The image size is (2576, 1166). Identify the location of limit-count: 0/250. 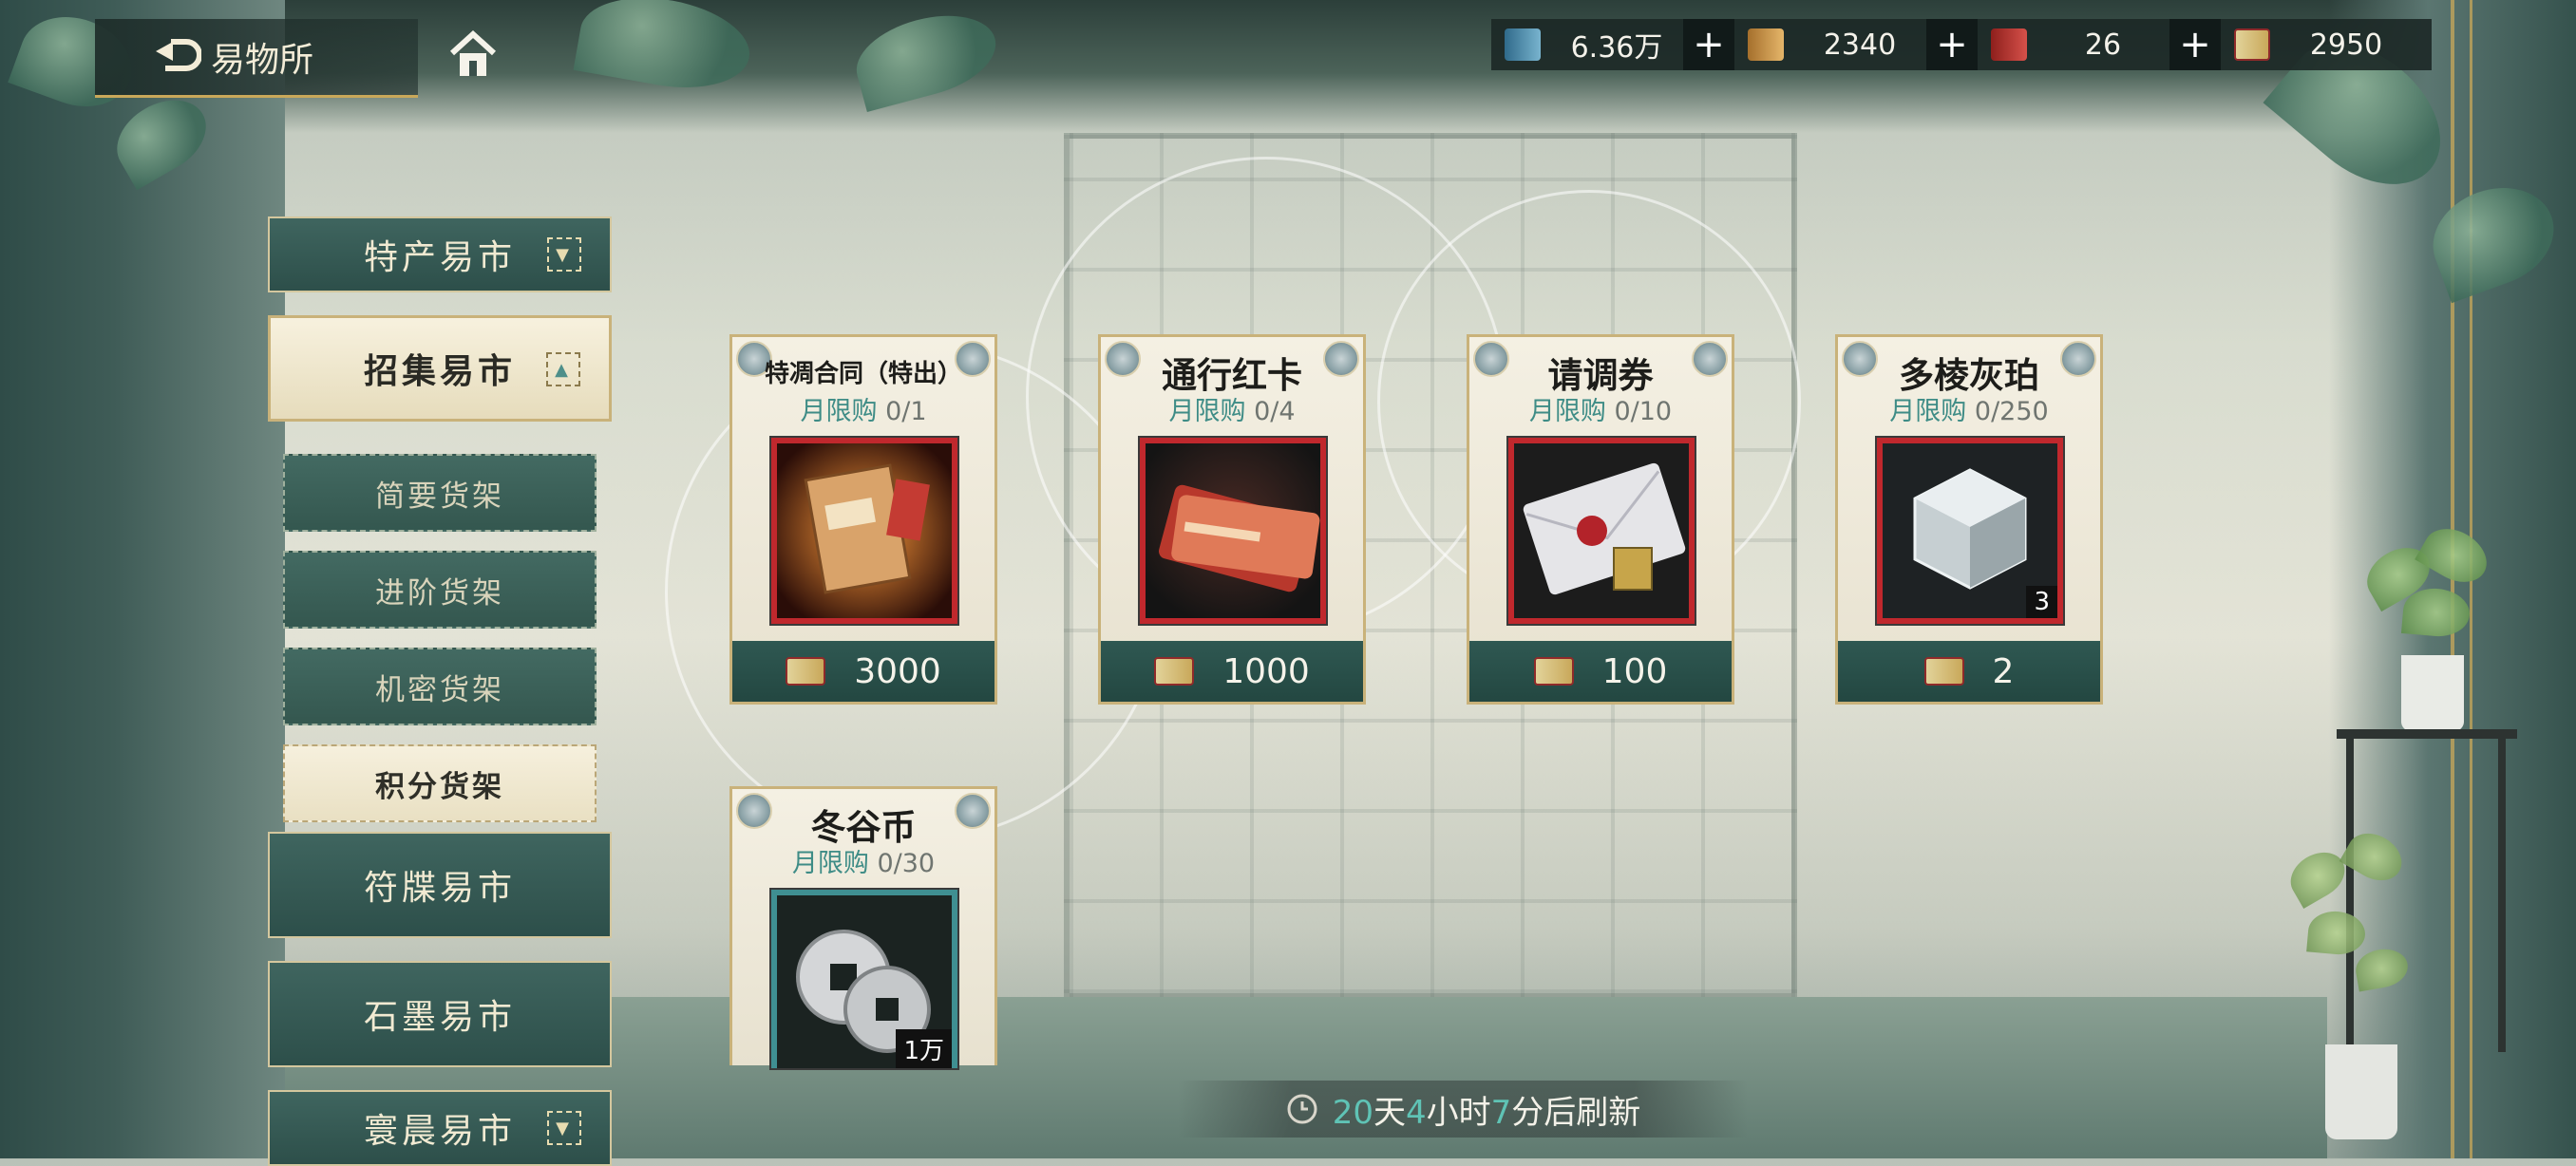
(2012, 411).